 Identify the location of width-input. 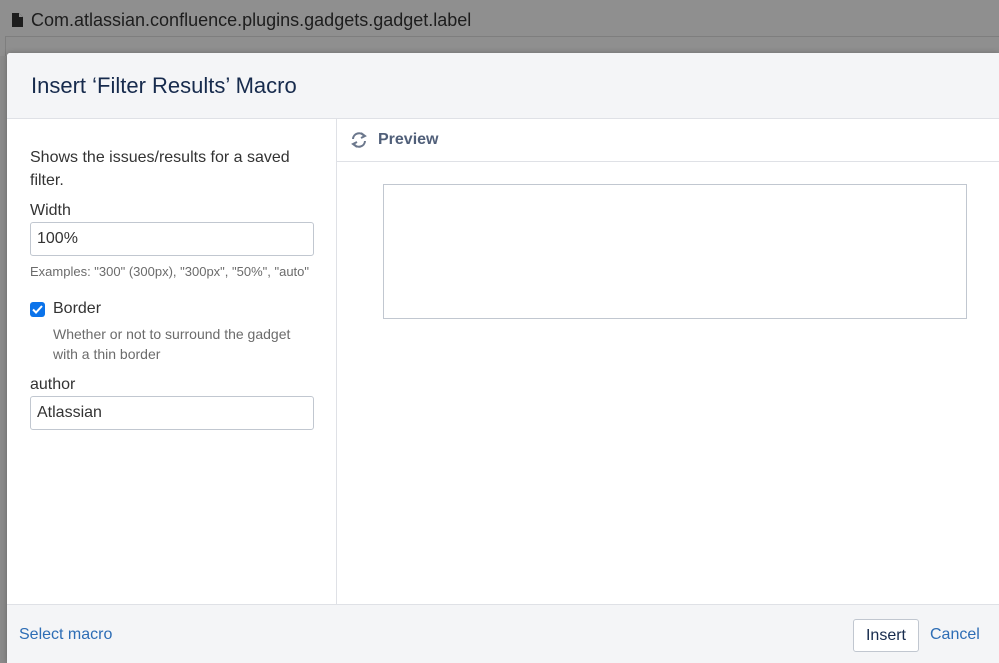
(172, 239).